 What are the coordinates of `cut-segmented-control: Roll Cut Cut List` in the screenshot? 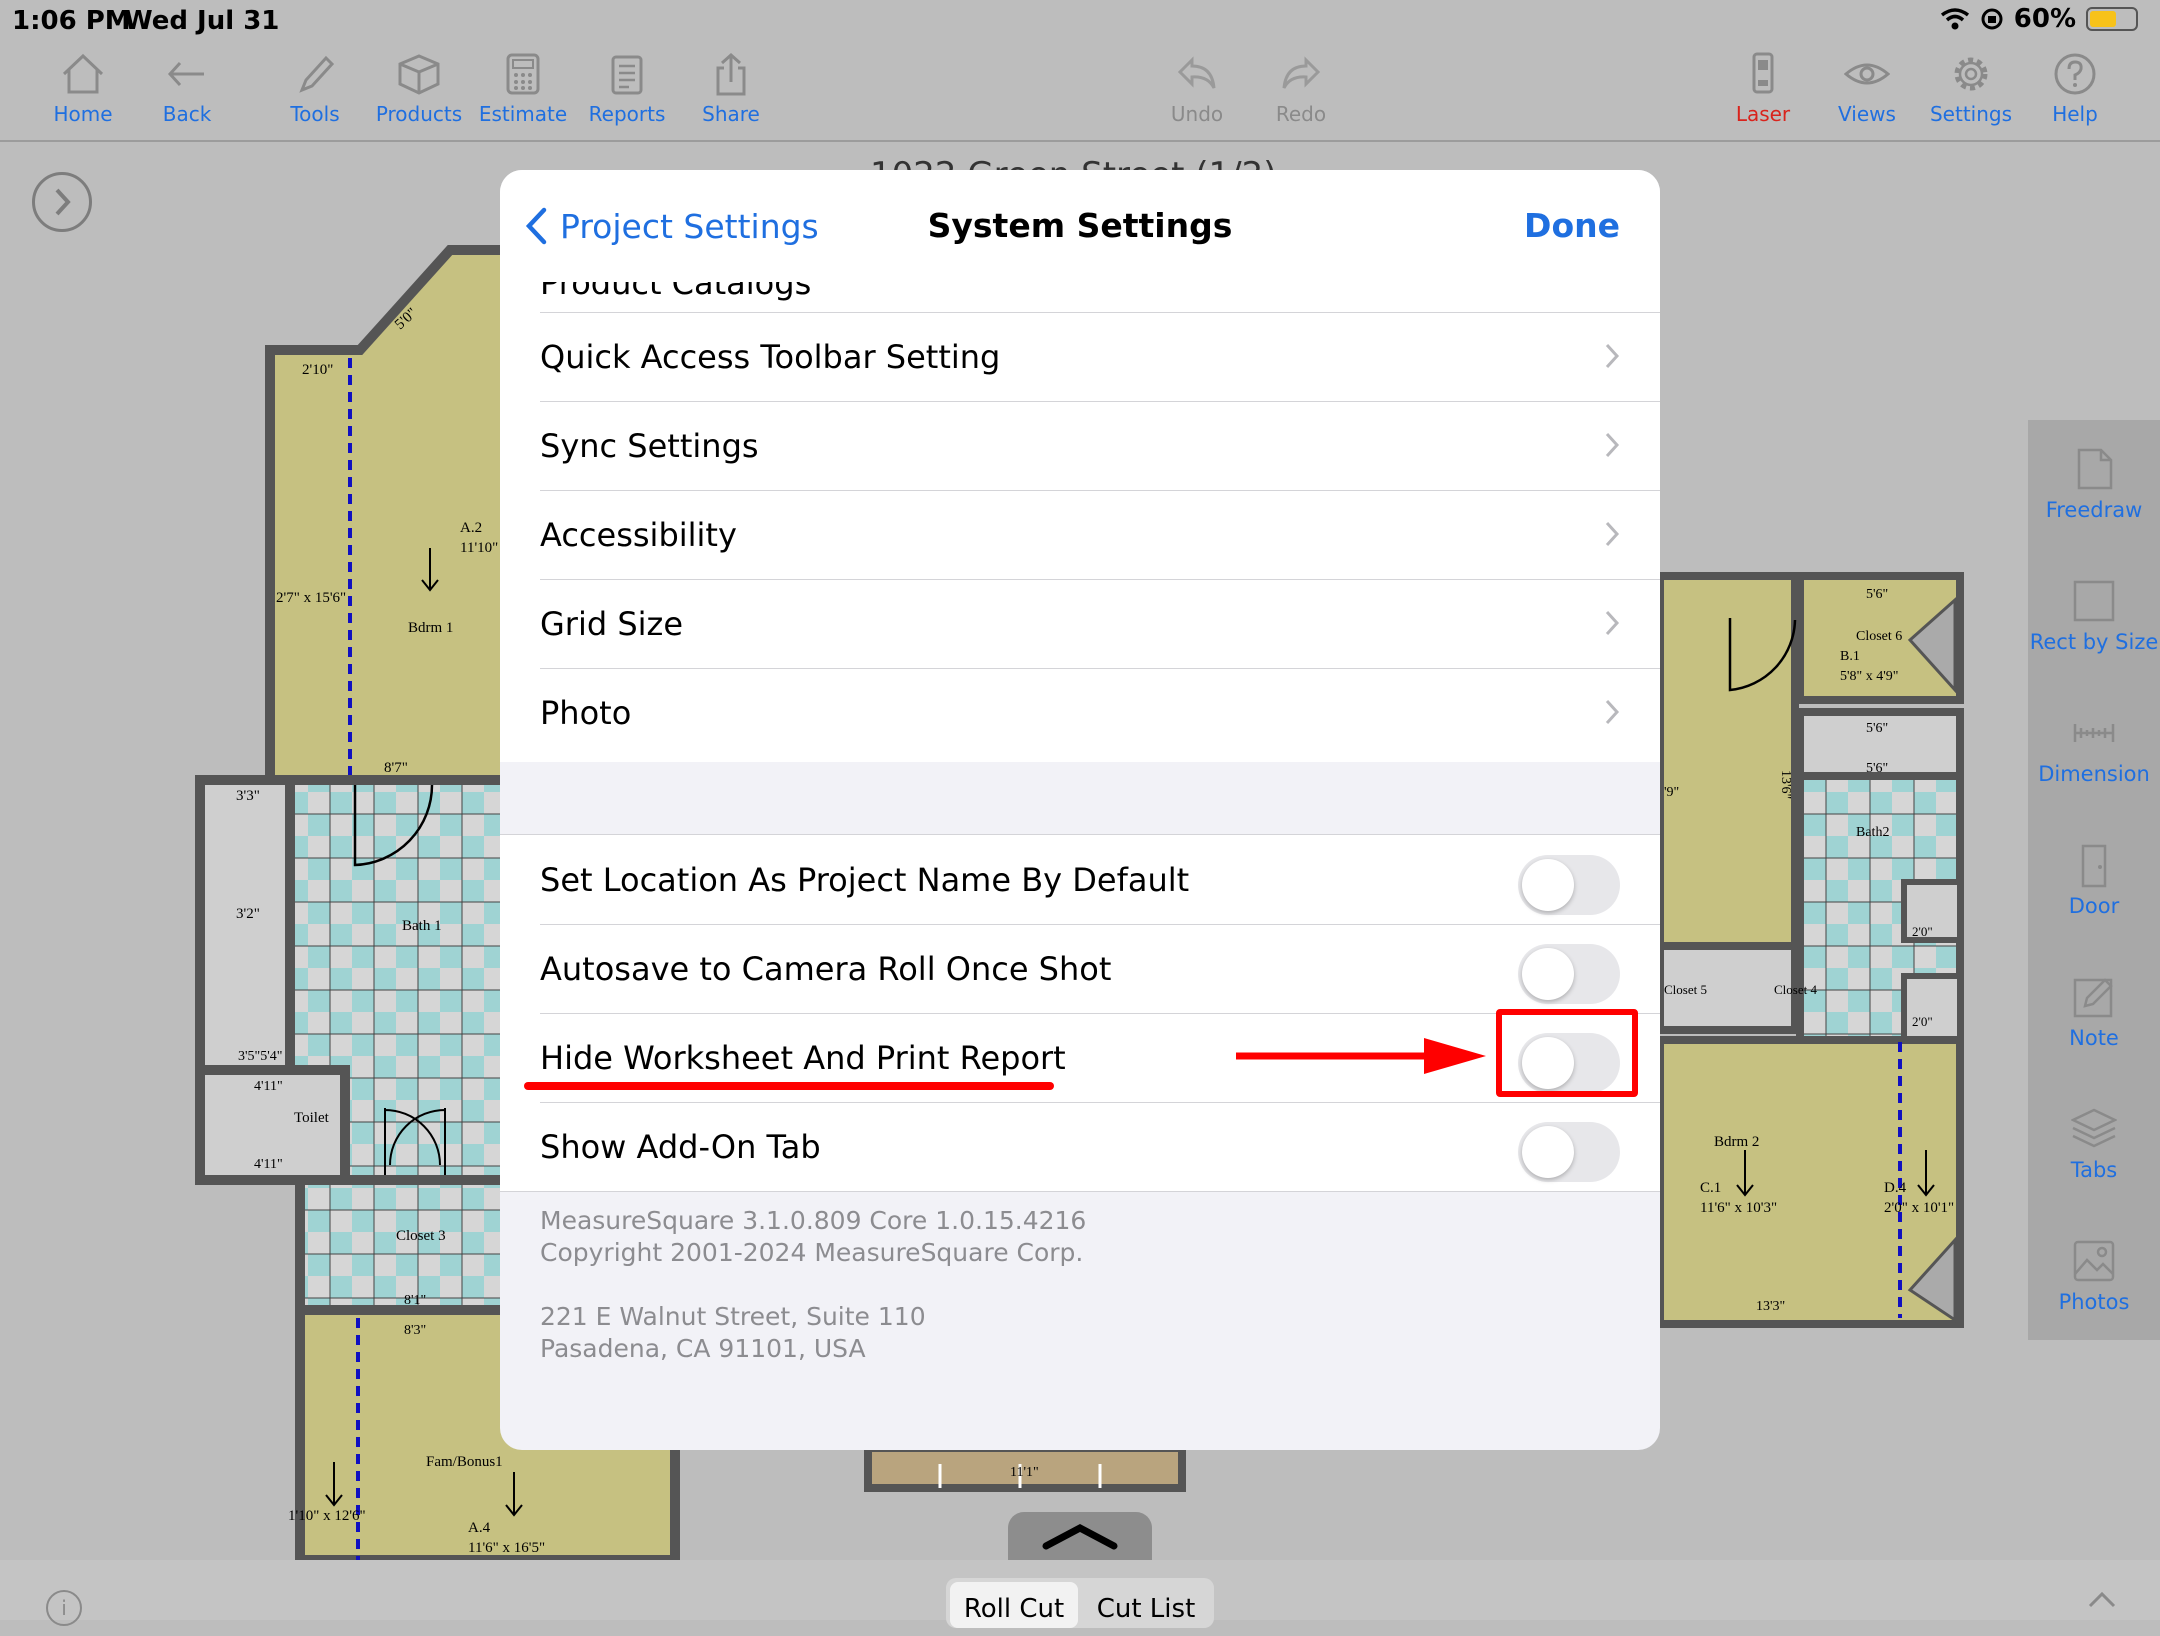 It's located at (1080, 1603).